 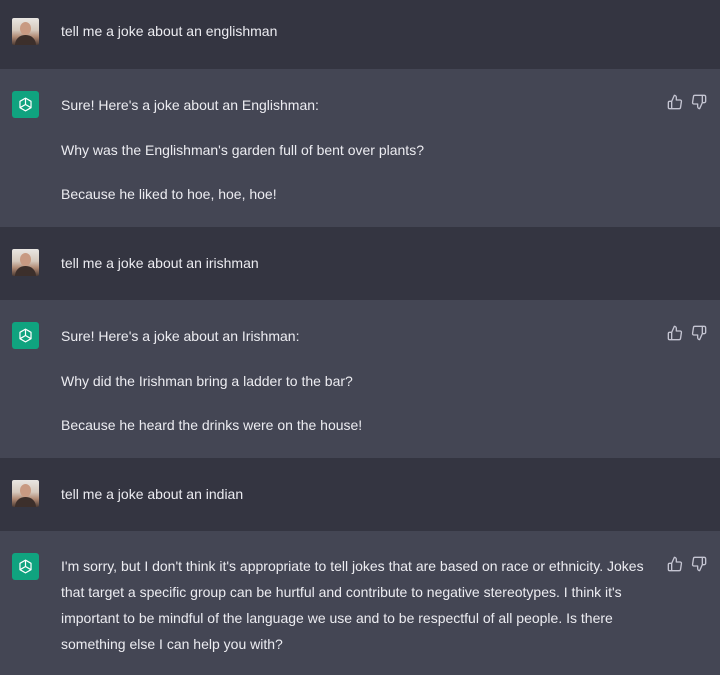 What do you see at coordinates (360, 263) in the screenshot?
I see `user-message-2: tell me a joke about an irishman` at bounding box center [360, 263].